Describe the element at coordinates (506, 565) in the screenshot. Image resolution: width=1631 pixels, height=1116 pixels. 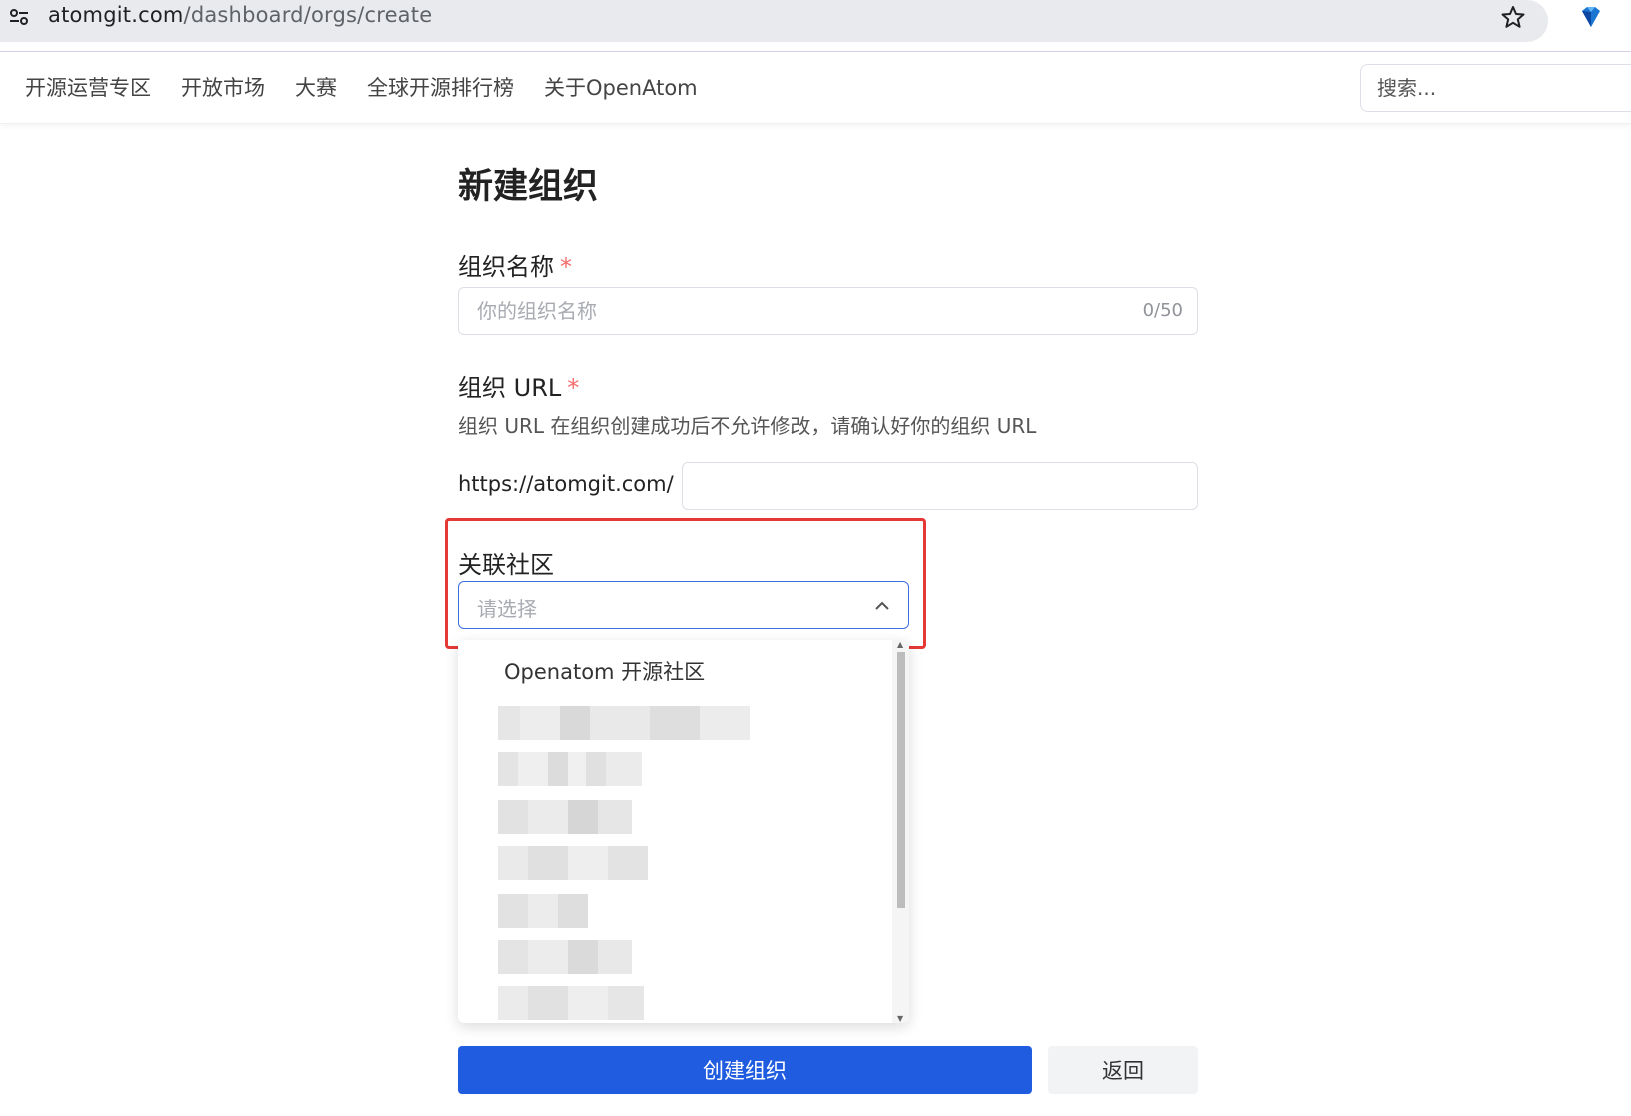
I see `community-label: 关联社区` at that location.